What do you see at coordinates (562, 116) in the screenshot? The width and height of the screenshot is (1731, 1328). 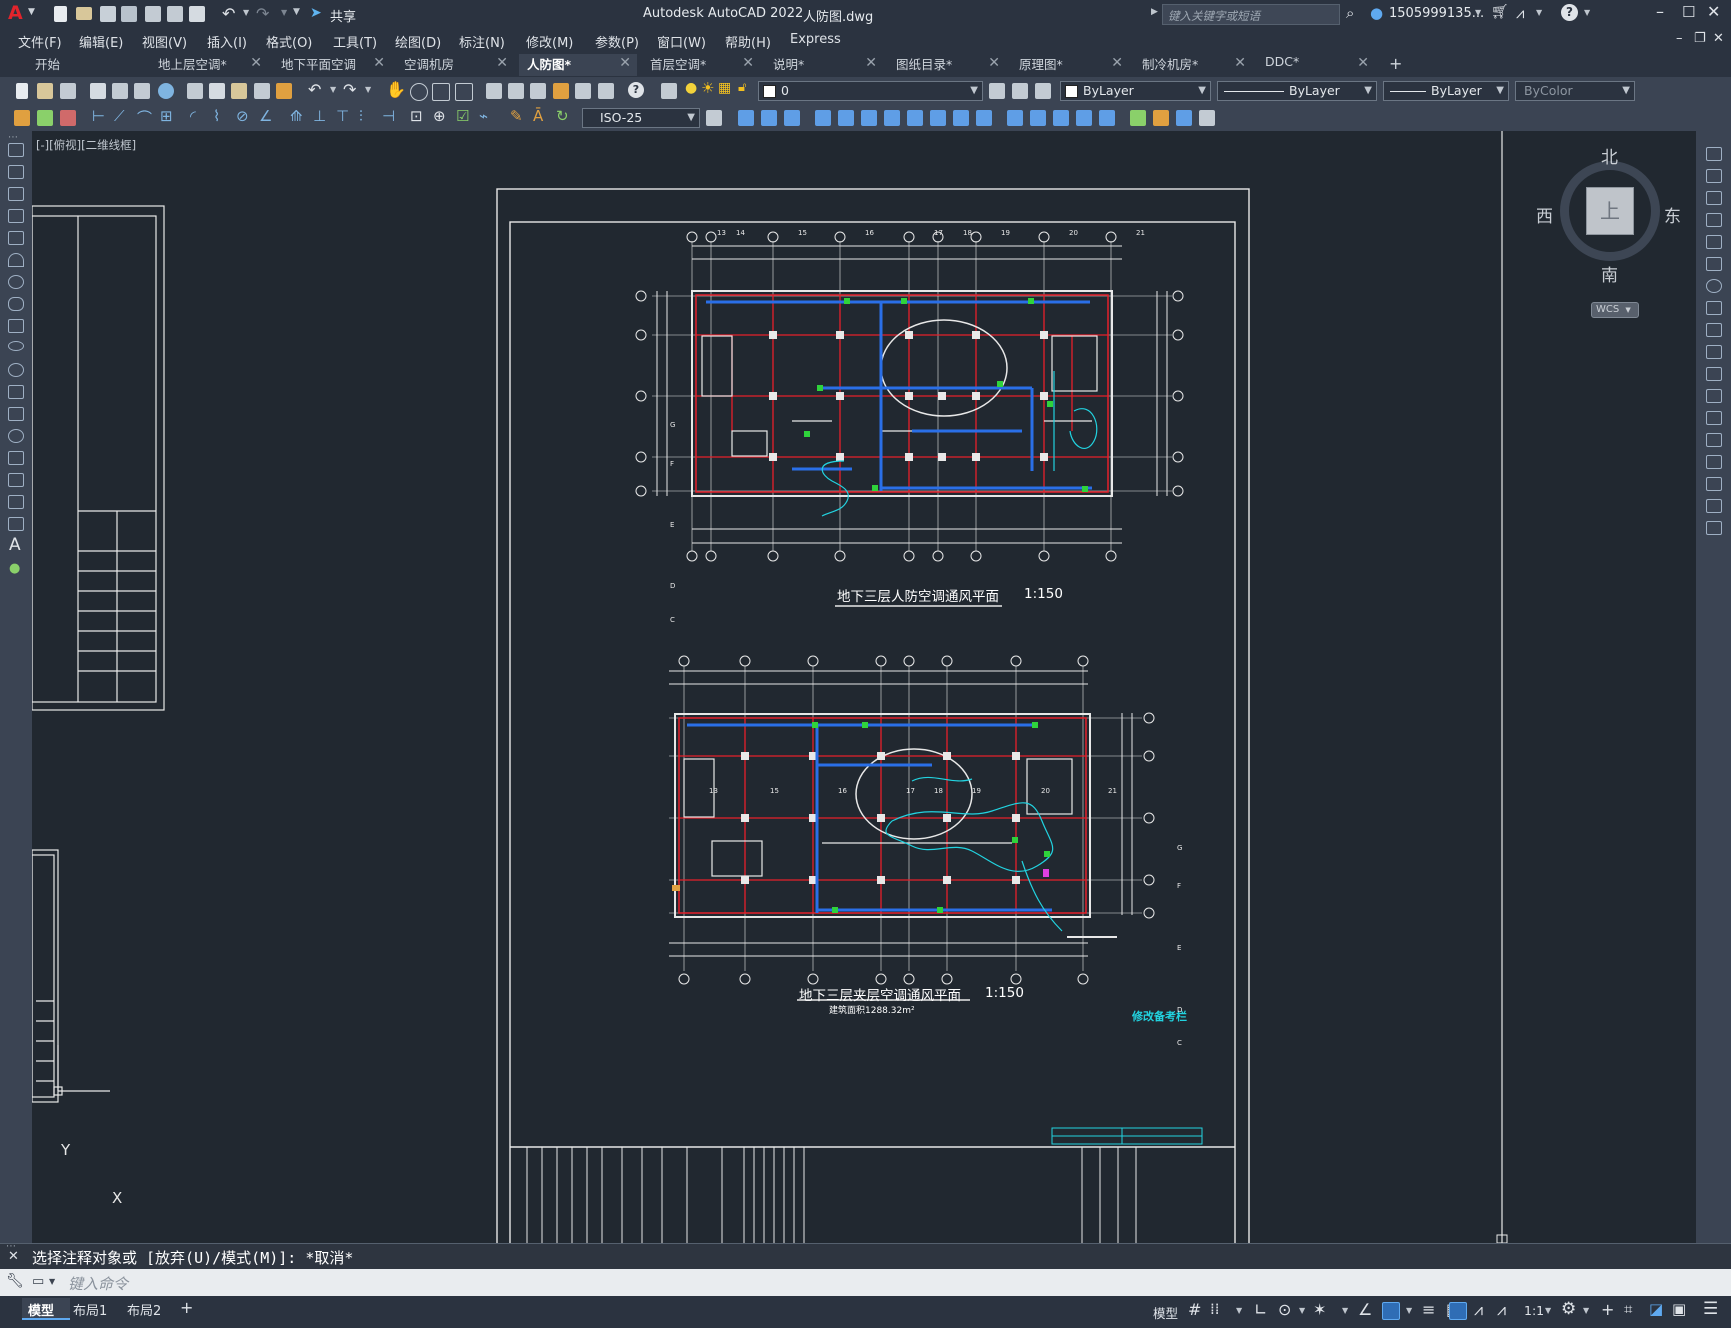 I see `dimupdate-icon: ↻` at bounding box center [562, 116].